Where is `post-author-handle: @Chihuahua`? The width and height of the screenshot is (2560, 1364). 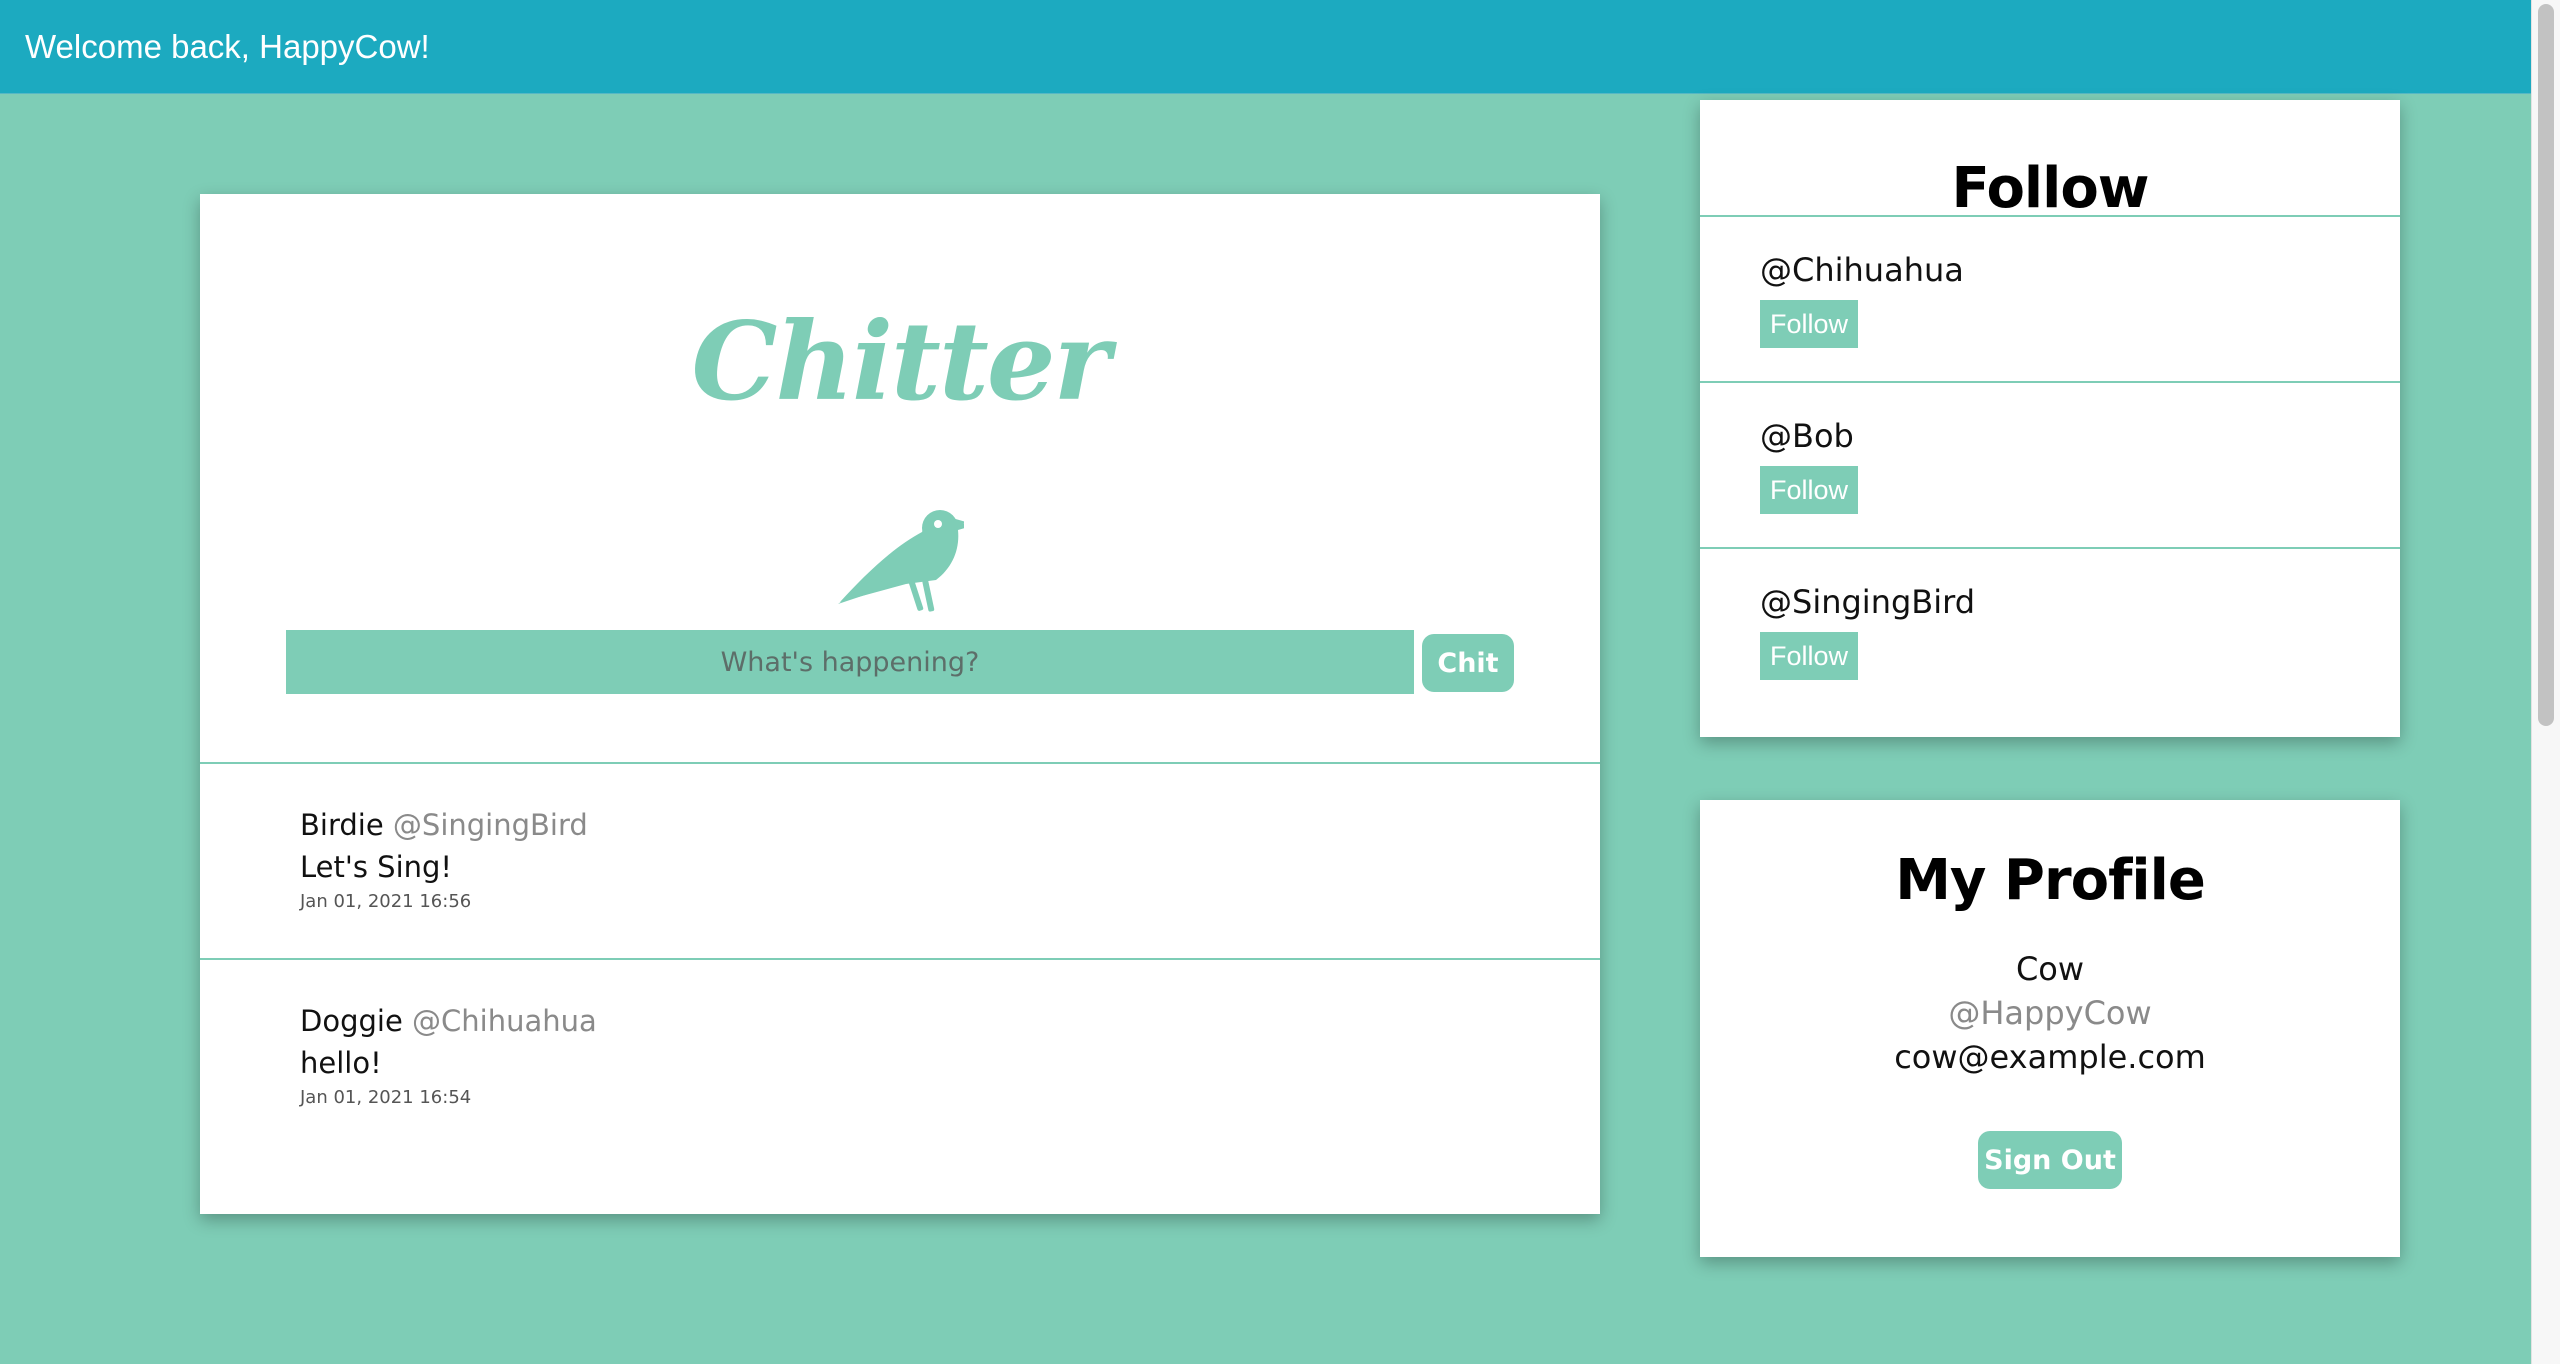 post-author-handle: @Chihuahua is located at coordinates (504, 1021).